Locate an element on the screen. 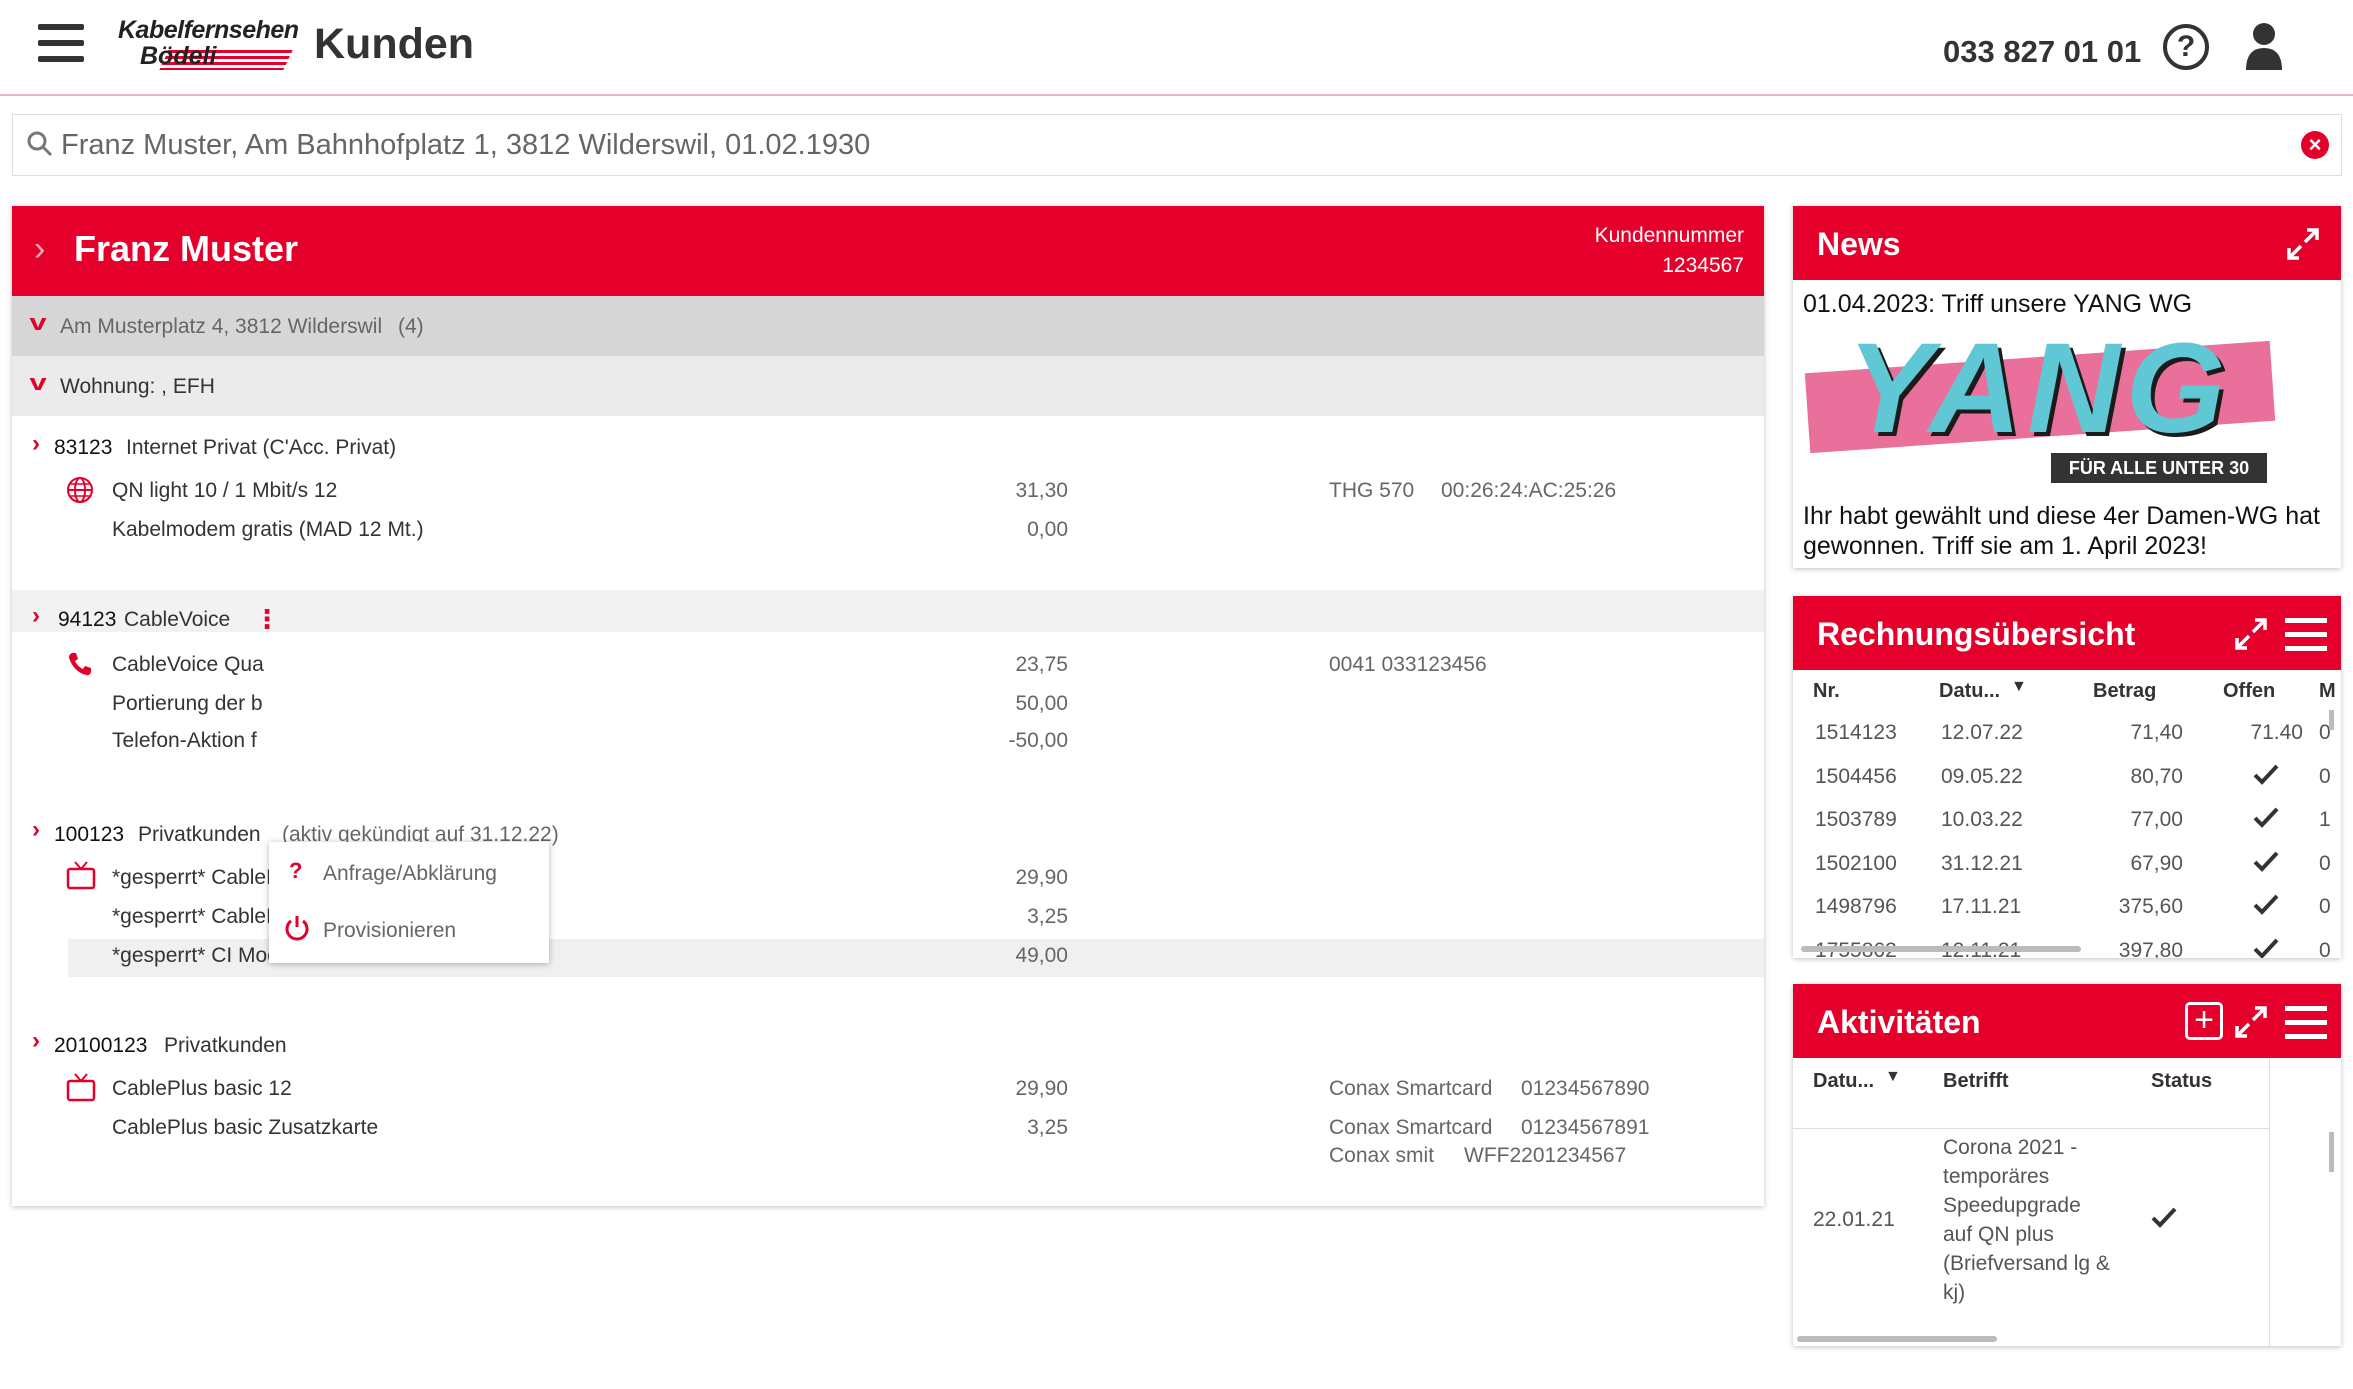  invoice-amount: 397,80 is located at coordinates (2150, 948).